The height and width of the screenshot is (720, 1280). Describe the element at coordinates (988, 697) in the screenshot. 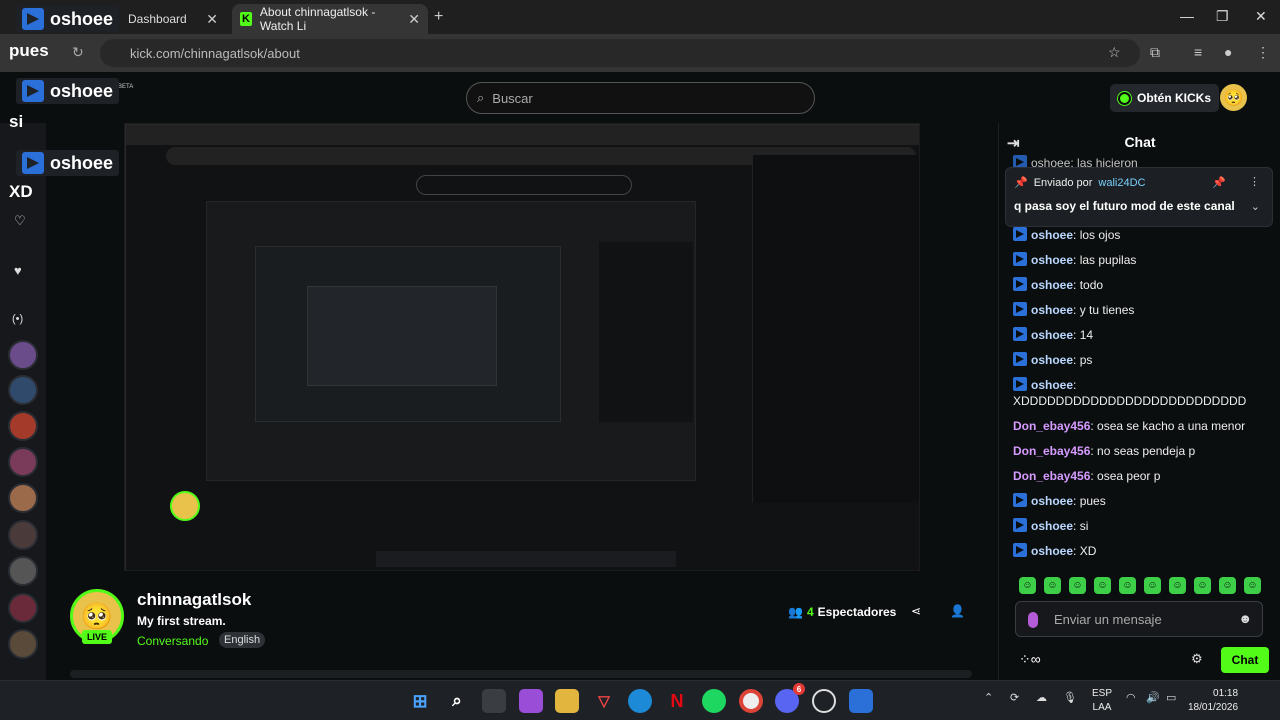

I see `chevron-up-icon: ⌃` at that location.